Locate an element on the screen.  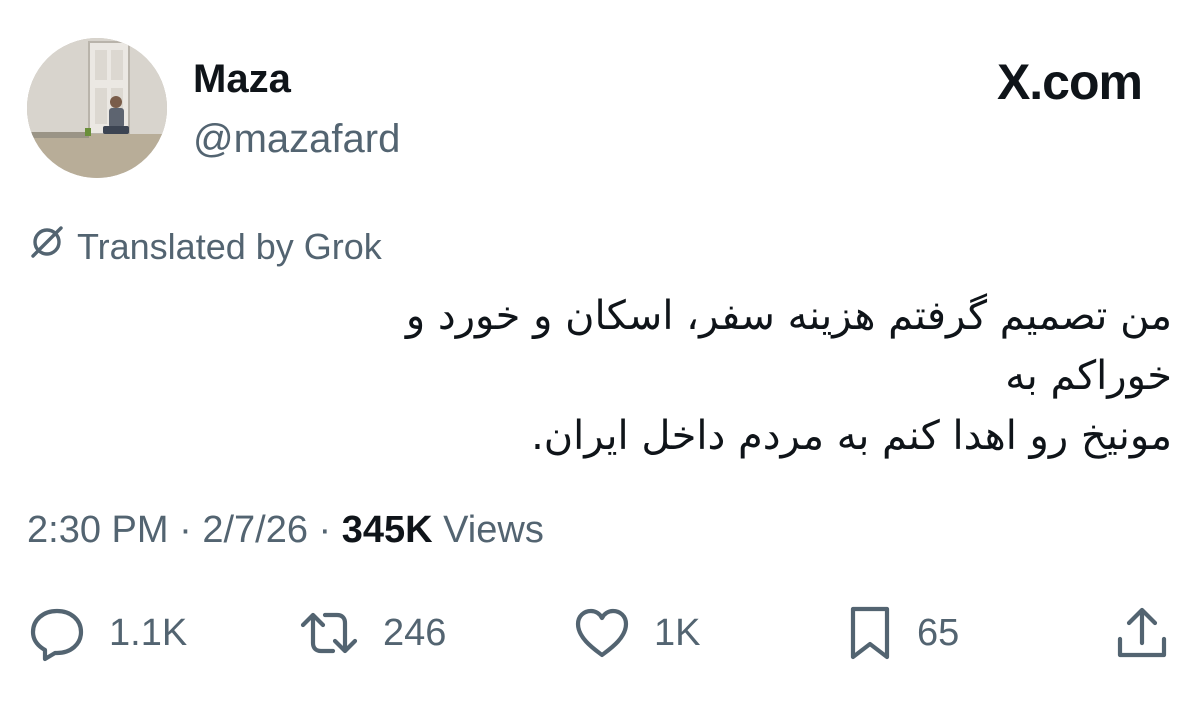
tweet-meta: 2:30 PM · 2/7/26 · 345K Views is located at coordinates (285, 530).